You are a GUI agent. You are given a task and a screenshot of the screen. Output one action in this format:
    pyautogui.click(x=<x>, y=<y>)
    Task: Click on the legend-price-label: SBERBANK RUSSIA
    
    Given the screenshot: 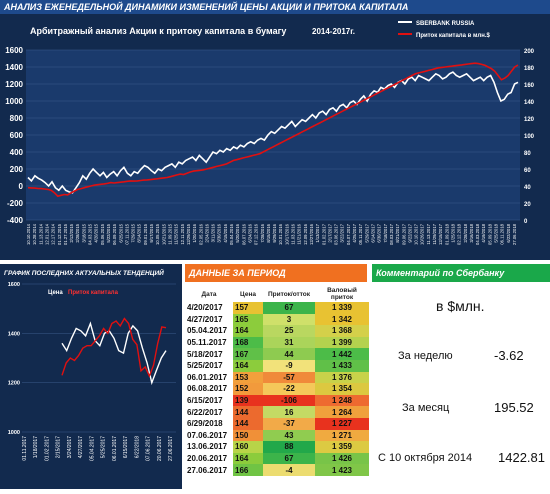 What is the action you would take?
    pyautogui.click(x=445, y=24)
    